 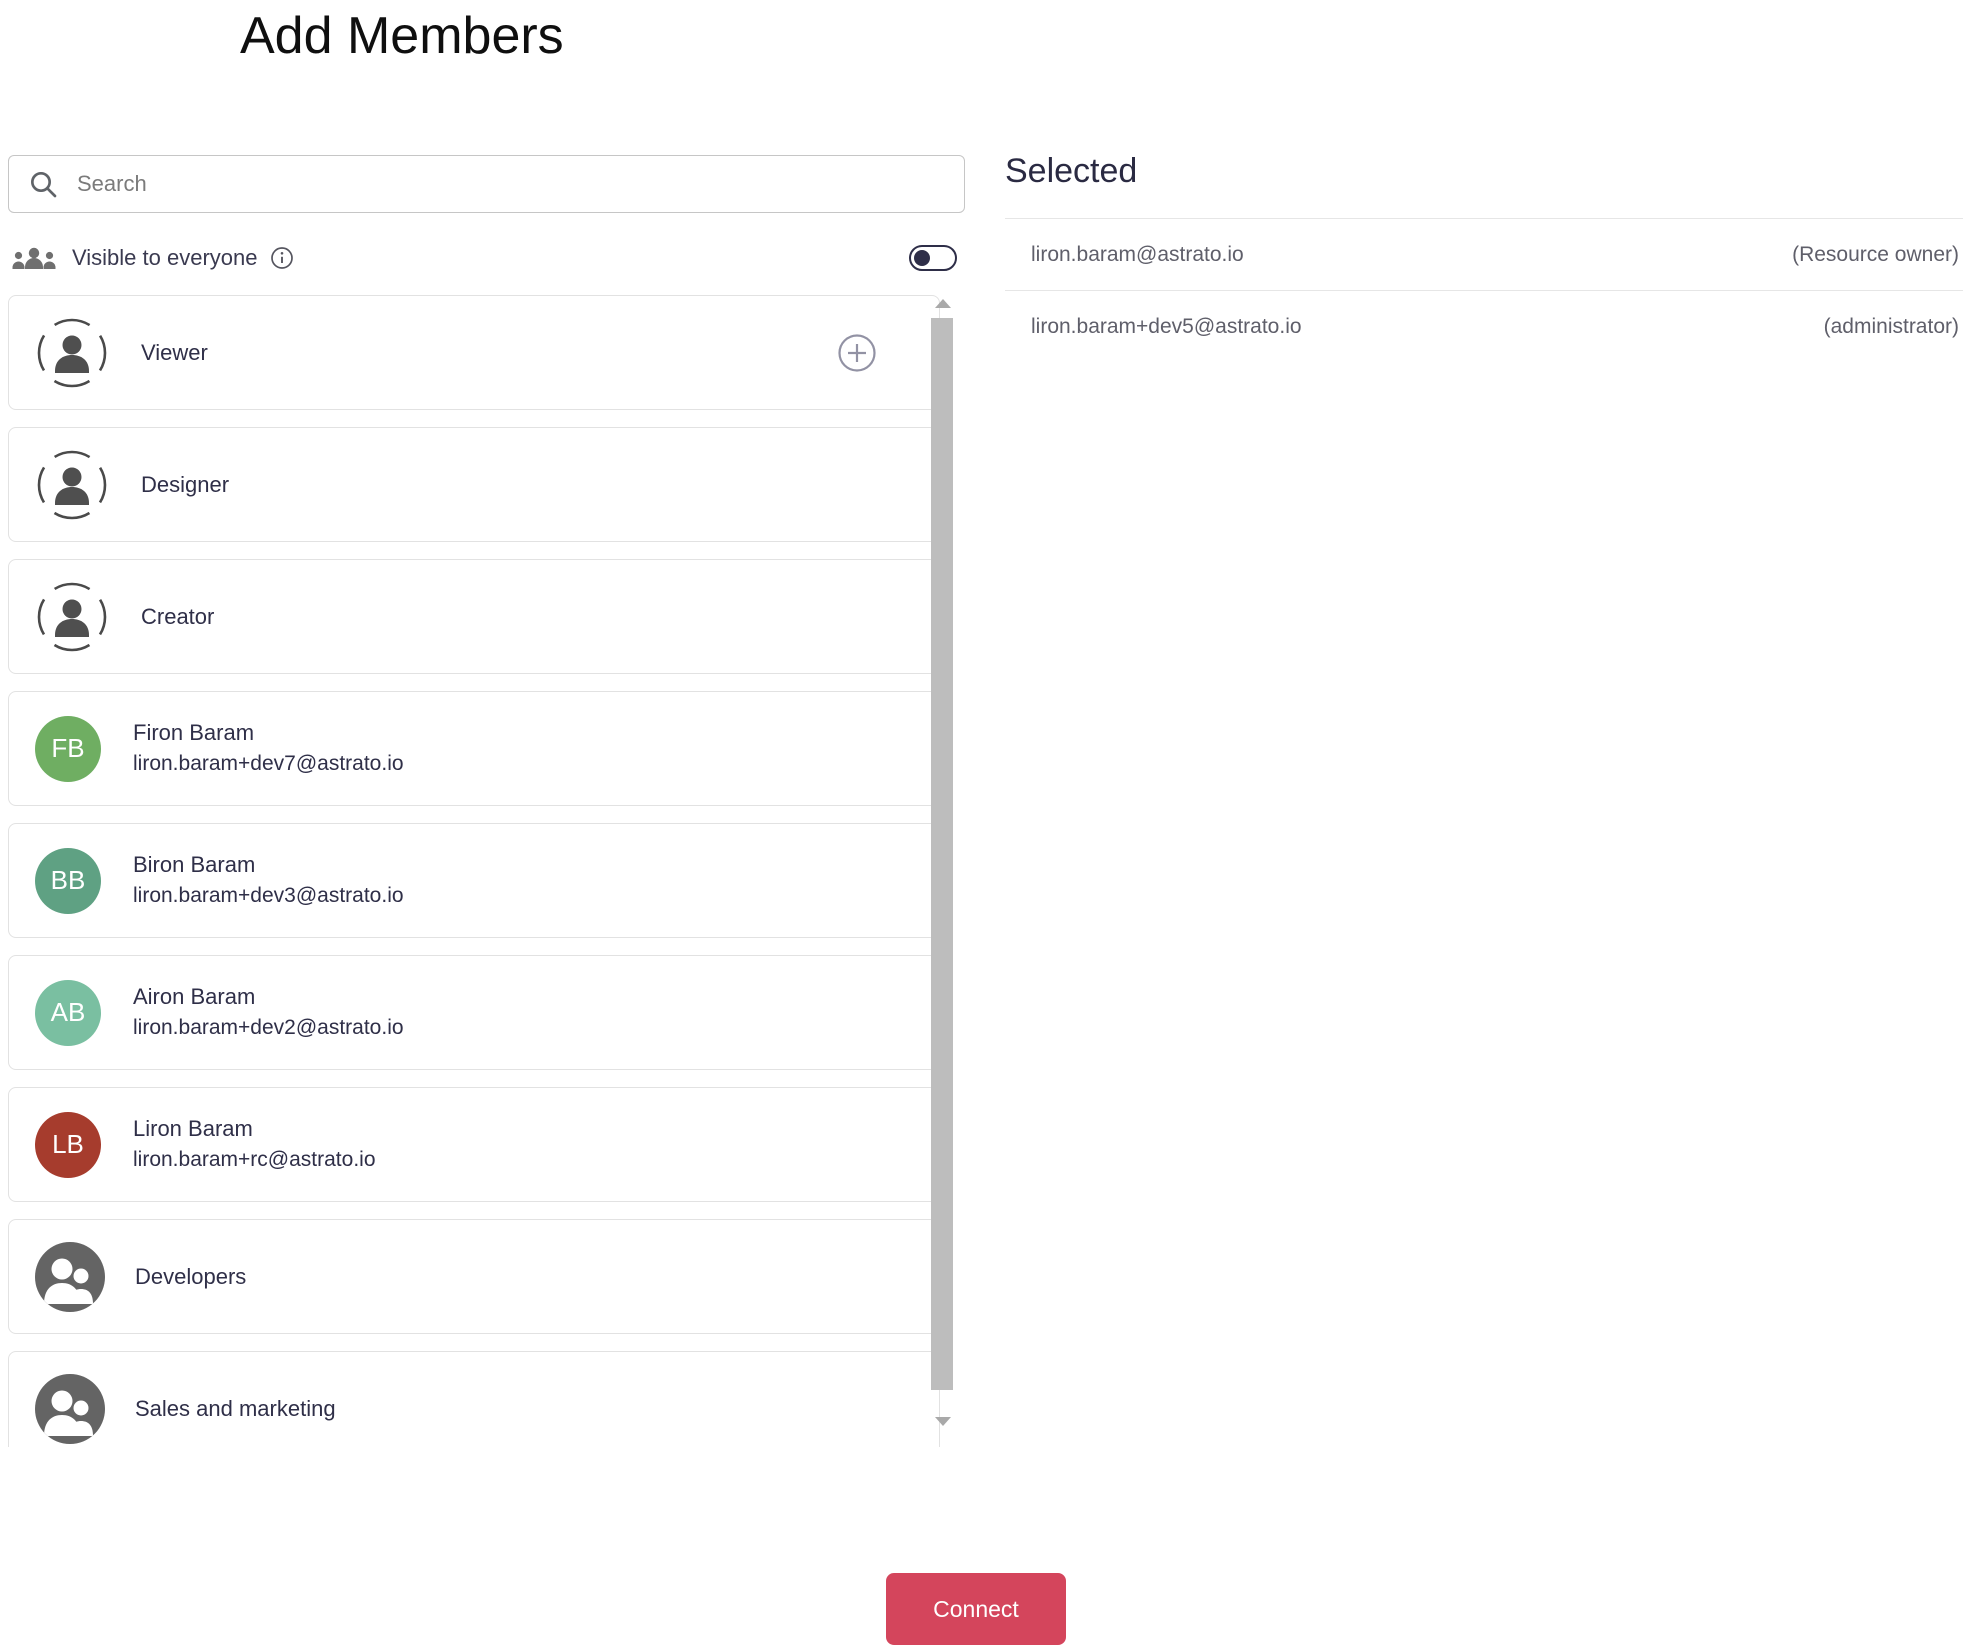 What do you see at coordinates (34, 258) in the screenshot?
I see `groups-icon` at bounding box center [34, 258].